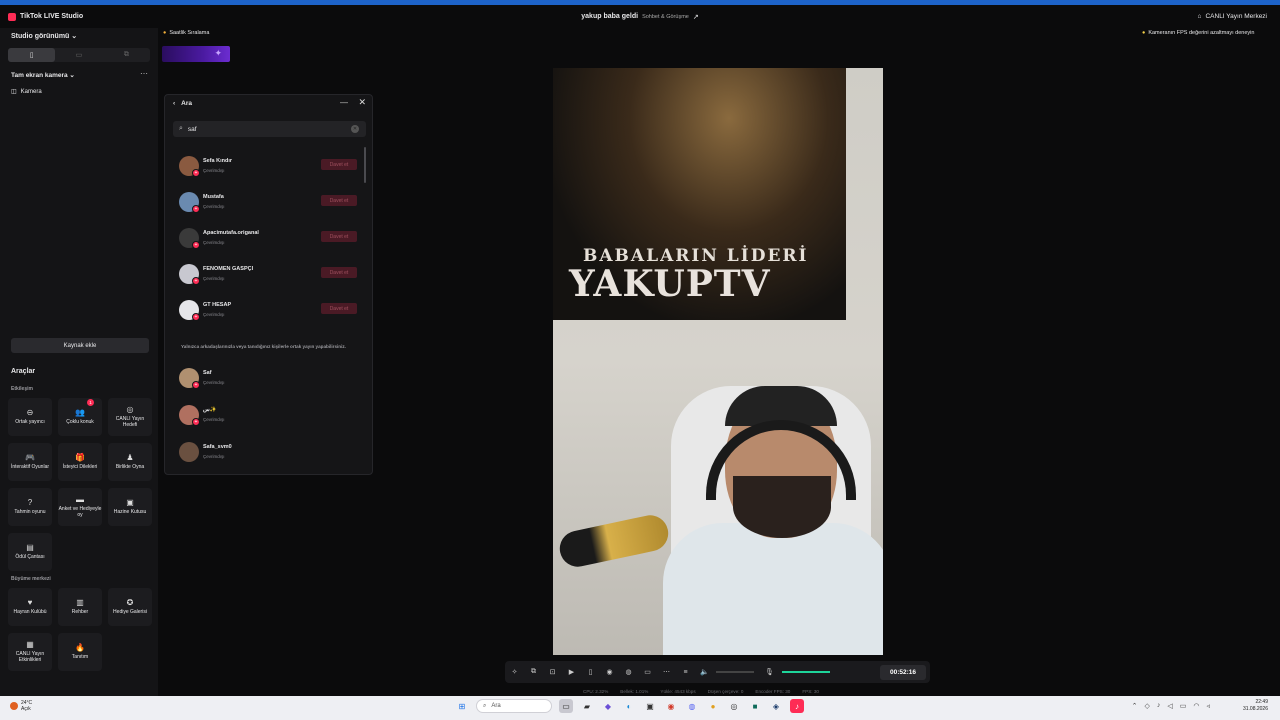 The height and width of the screenshot is (720, 1280). I want to click on add-source-button: Kaynak ekle, so click(80, 345).